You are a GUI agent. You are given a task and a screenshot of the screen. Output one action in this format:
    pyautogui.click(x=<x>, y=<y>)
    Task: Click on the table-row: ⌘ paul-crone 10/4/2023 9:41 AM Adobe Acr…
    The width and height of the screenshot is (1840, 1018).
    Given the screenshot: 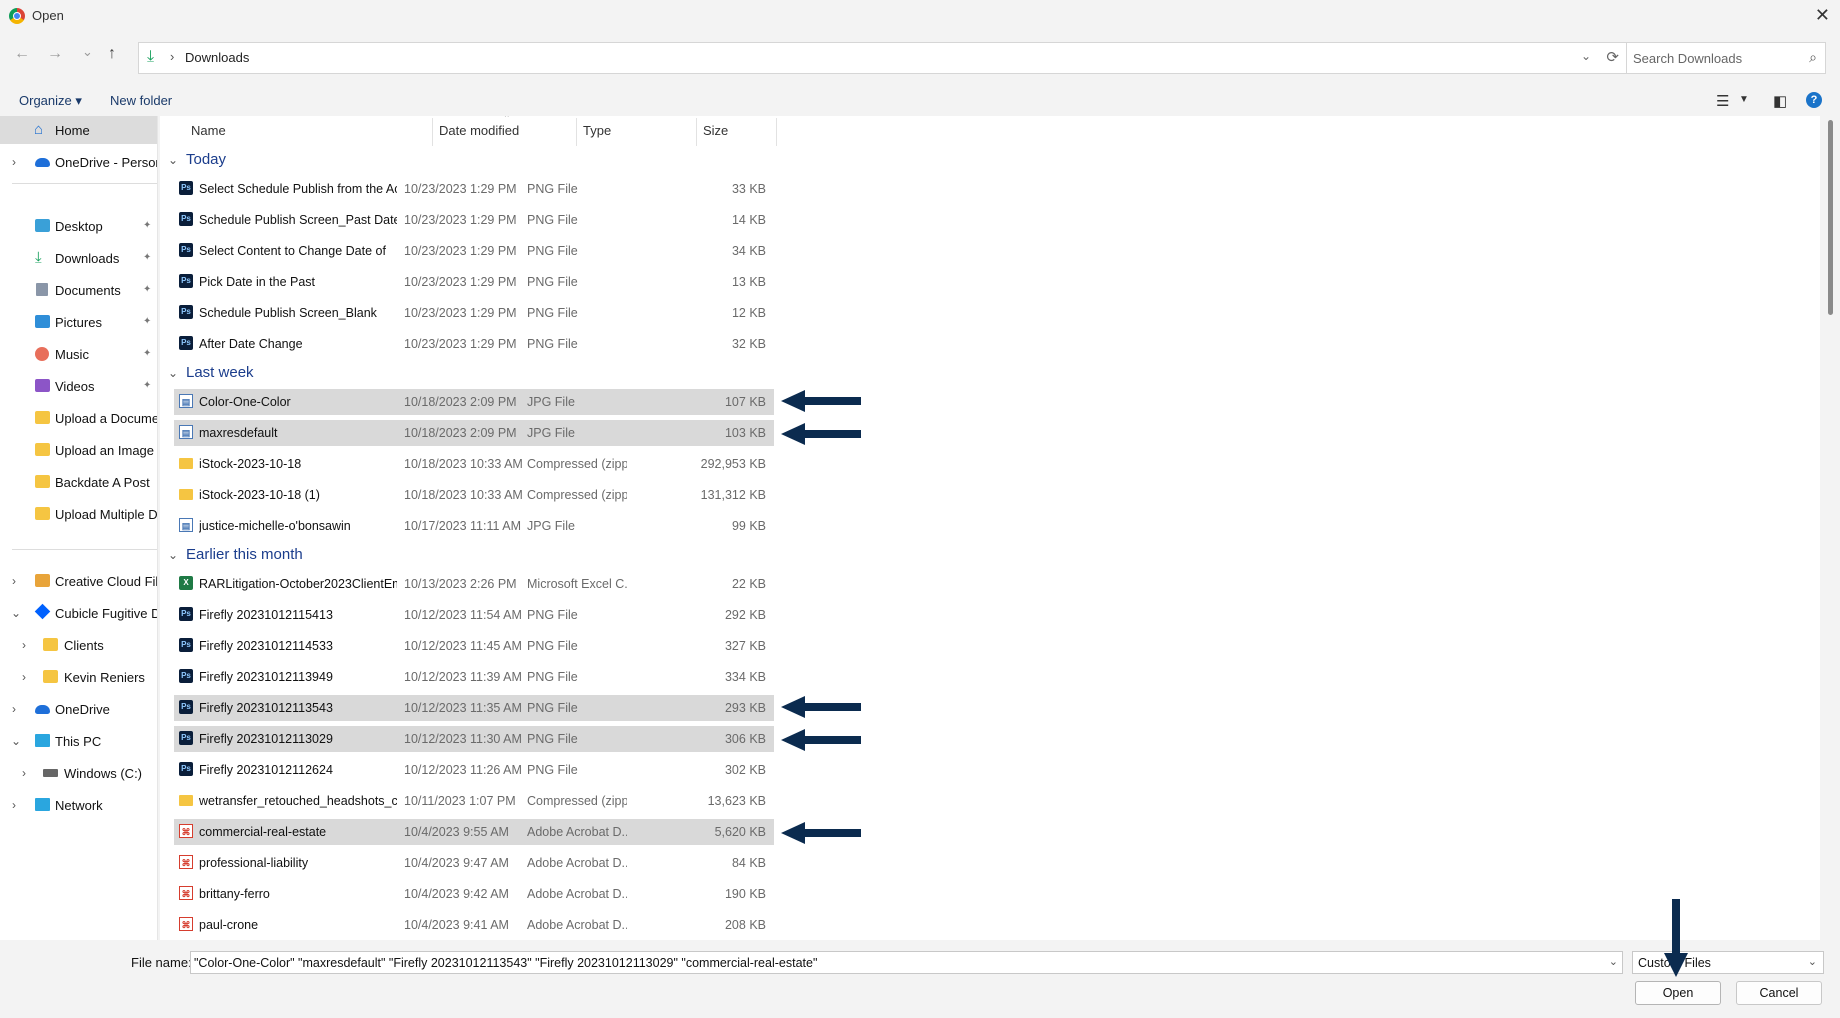 What is the action you would take?
    pyautogui.click(x=474, y=925)
    